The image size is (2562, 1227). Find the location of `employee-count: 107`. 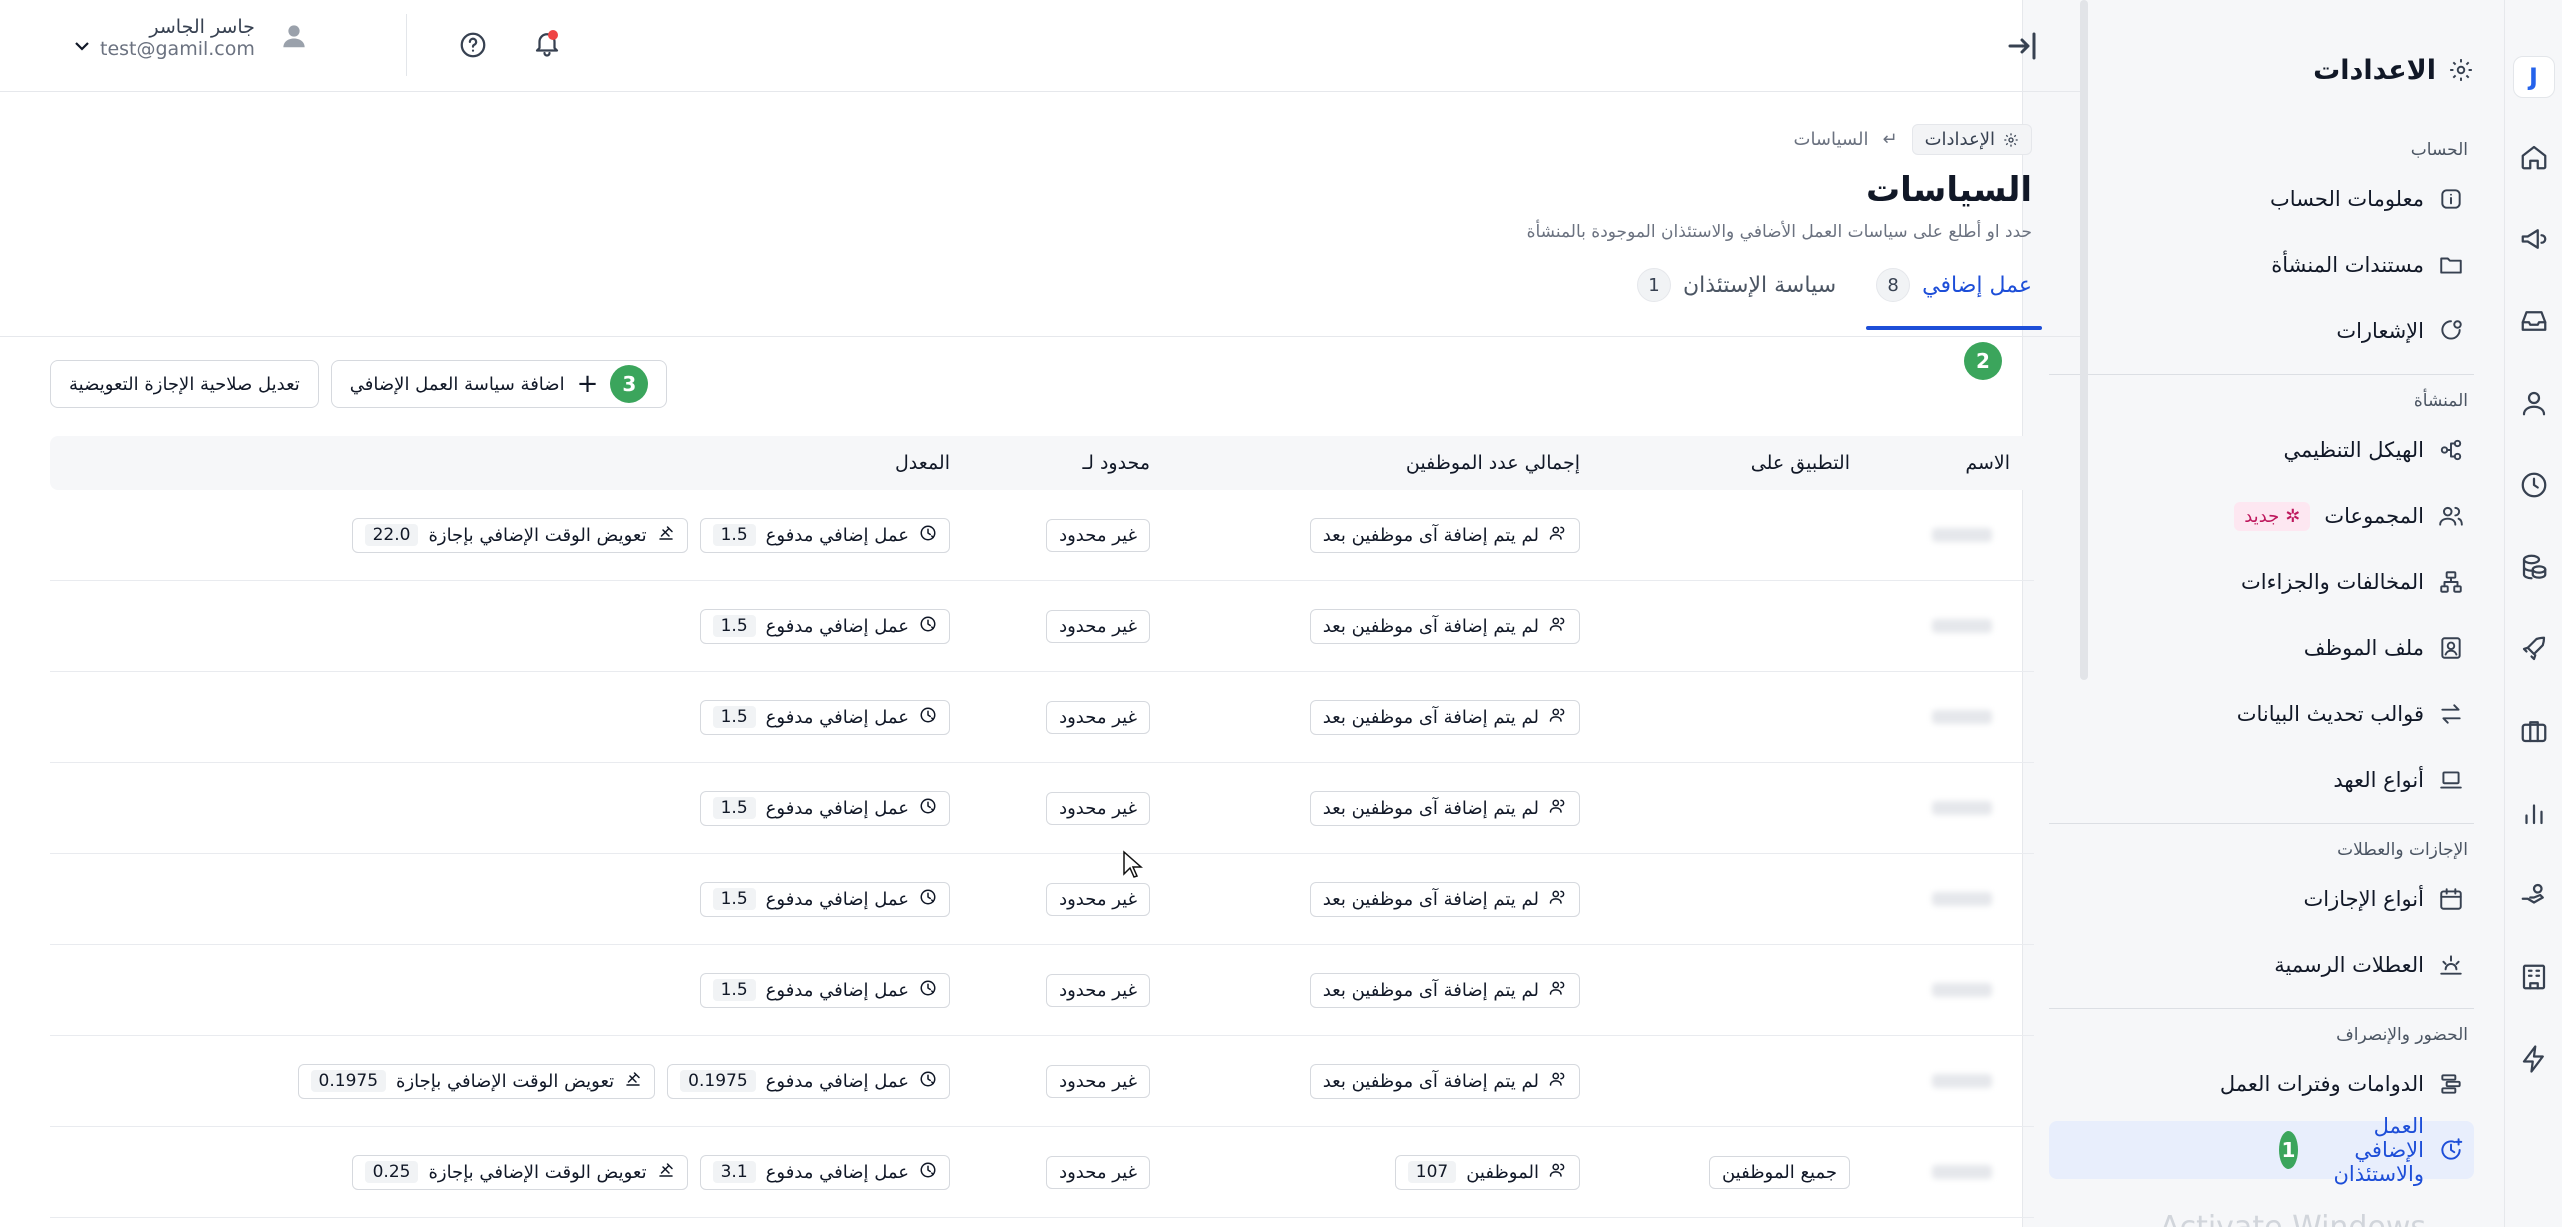

employee-count: 107 is located at coordinates (1432, 1172).